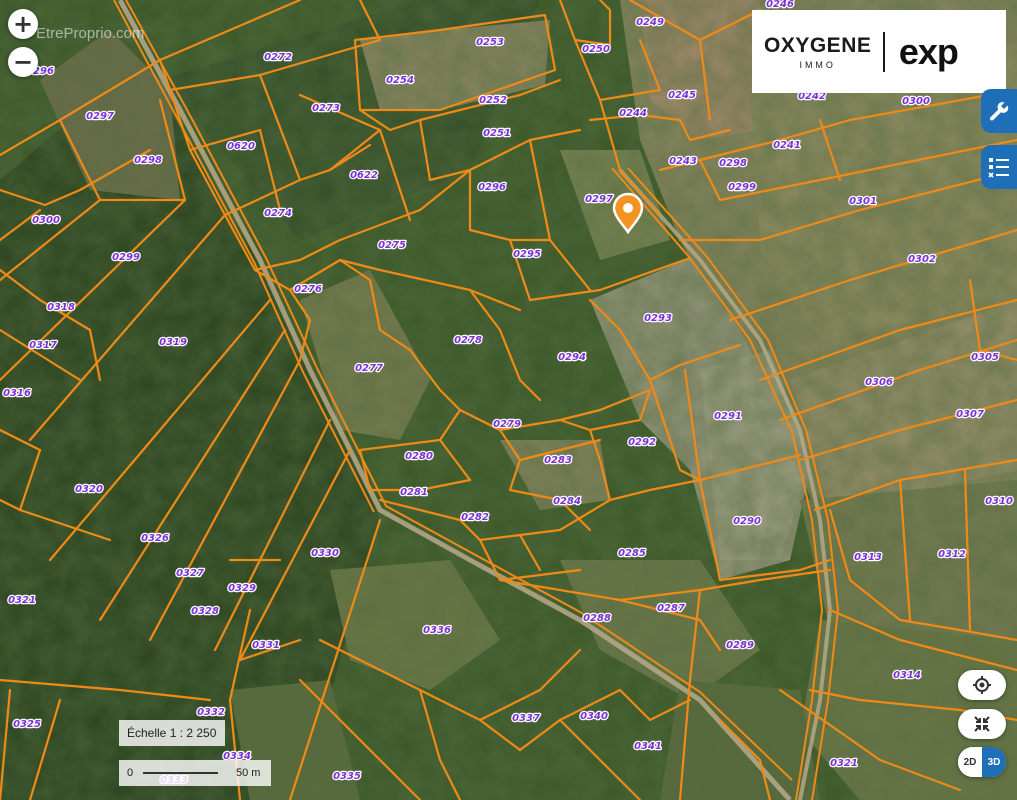  What do you see at coordinates (278, 58) in the screenshot?
I see `parcel-label: 0272` at bounding box center [278, 58].